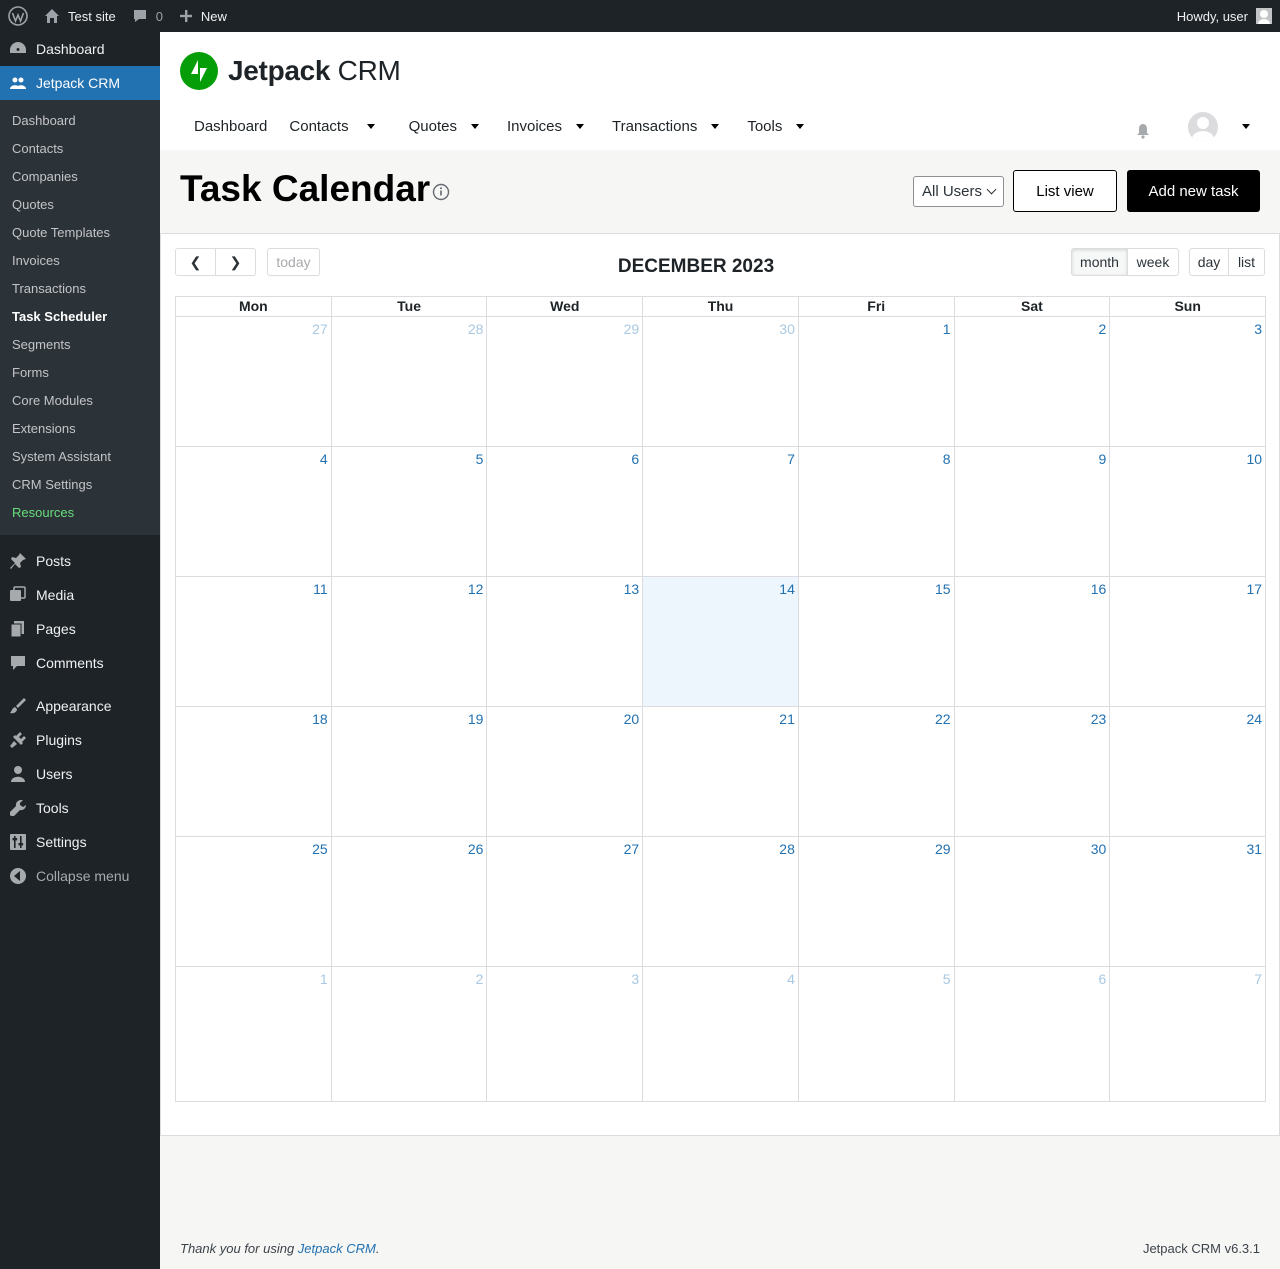  Describe the element at coordinates (1099, 719) in the screenshot. I see `day-number: 23` at that location.